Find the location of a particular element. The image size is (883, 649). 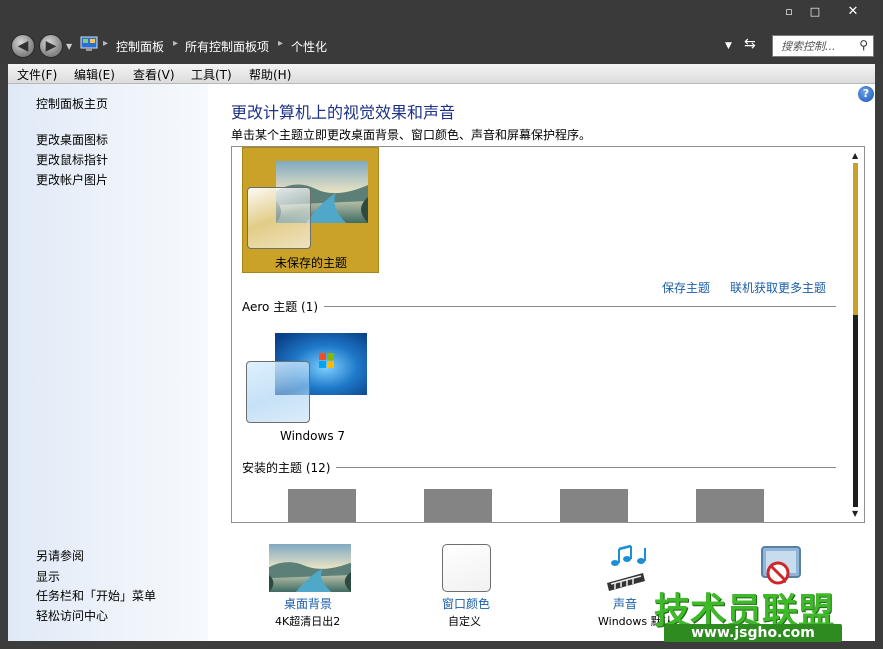

menu-tools: 工具(T) is located at coordinates (211, 74).